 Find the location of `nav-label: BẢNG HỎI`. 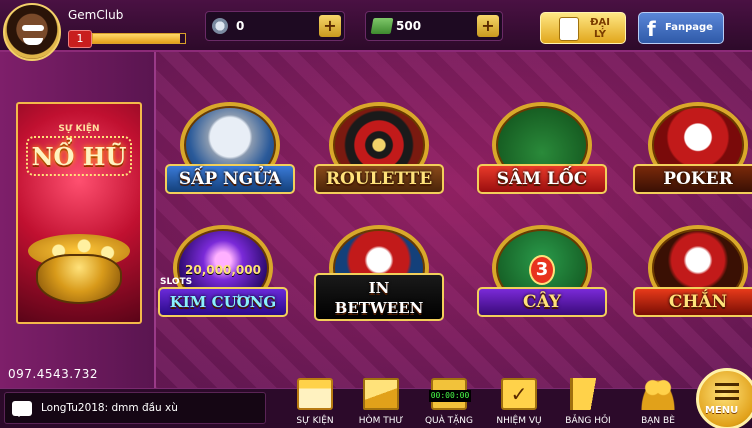

nav-label: BẢNG HỎI is located at coordinates (588, 421).